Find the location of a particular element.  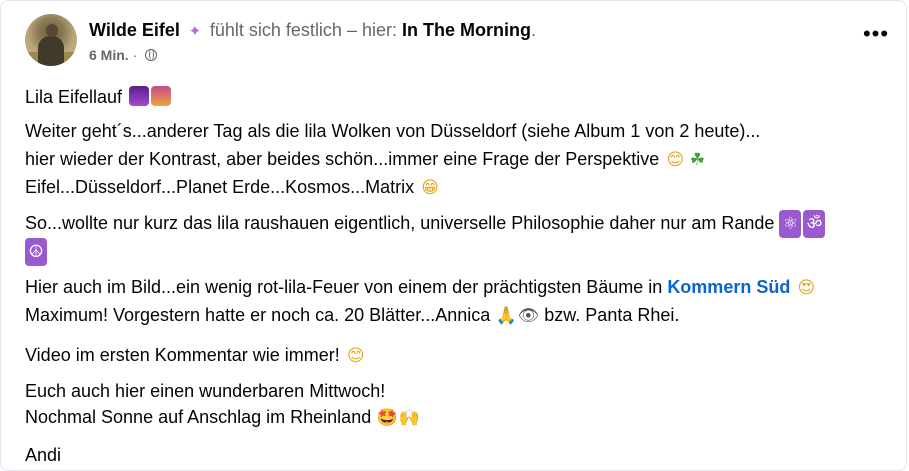

post-line: ☮ is located at coordinates (460, 251).